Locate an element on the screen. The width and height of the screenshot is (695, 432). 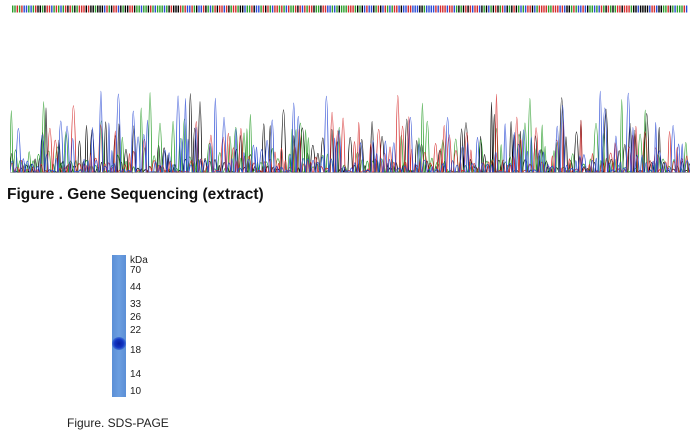
sds-page-gel-lane is located at coordinates (119, 326).